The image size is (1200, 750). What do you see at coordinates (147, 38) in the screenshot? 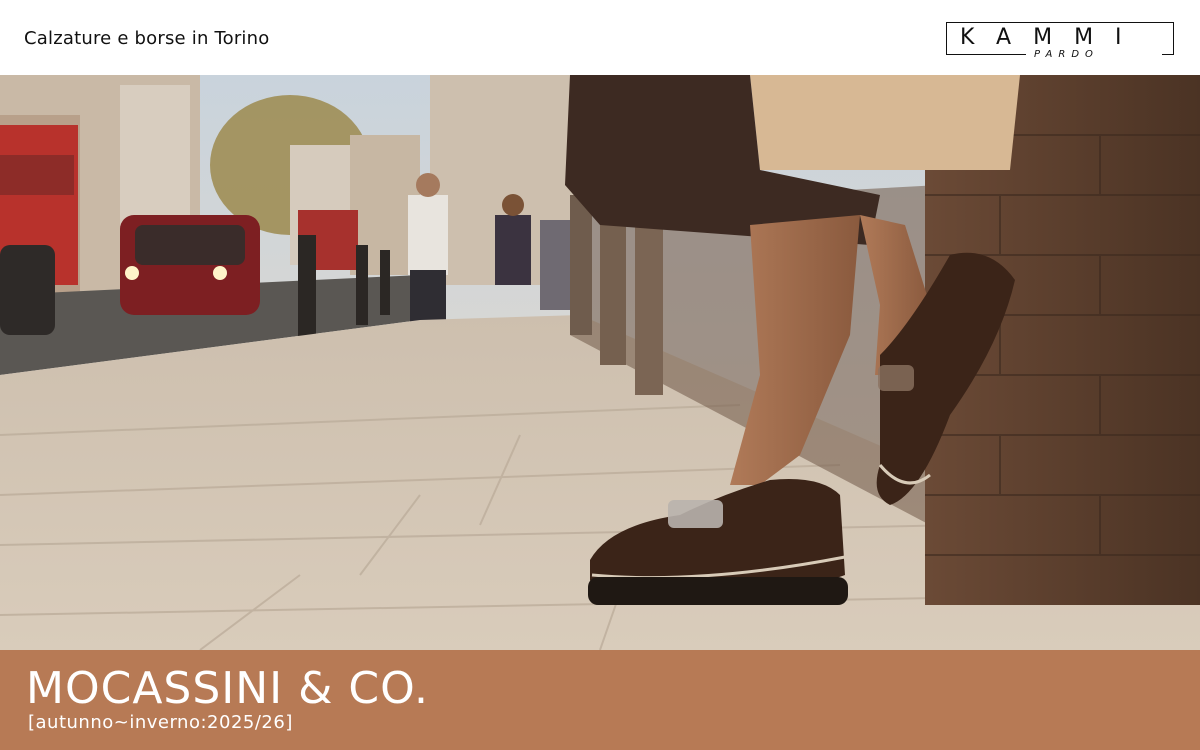
I see `tagline: Calzature e borse in Torino` at bounding box center [147, 38].